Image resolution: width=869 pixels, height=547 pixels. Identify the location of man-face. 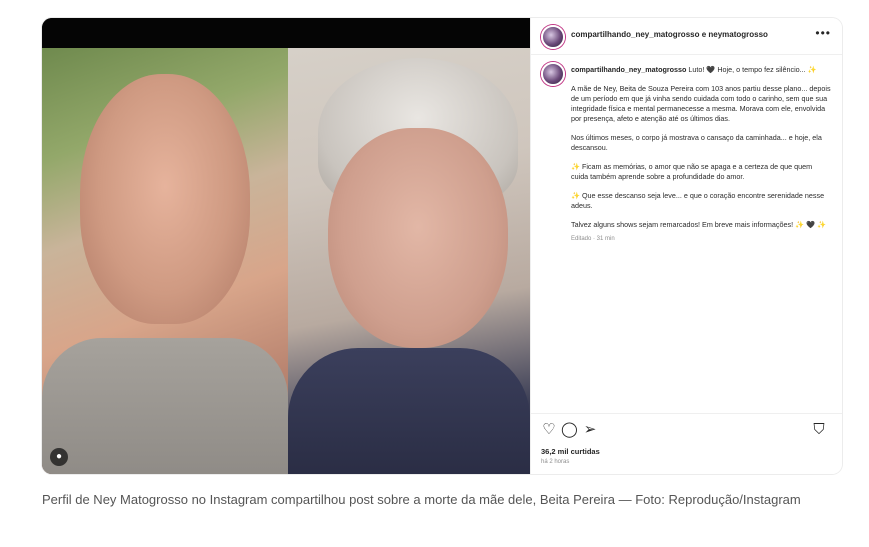
(165, 199).